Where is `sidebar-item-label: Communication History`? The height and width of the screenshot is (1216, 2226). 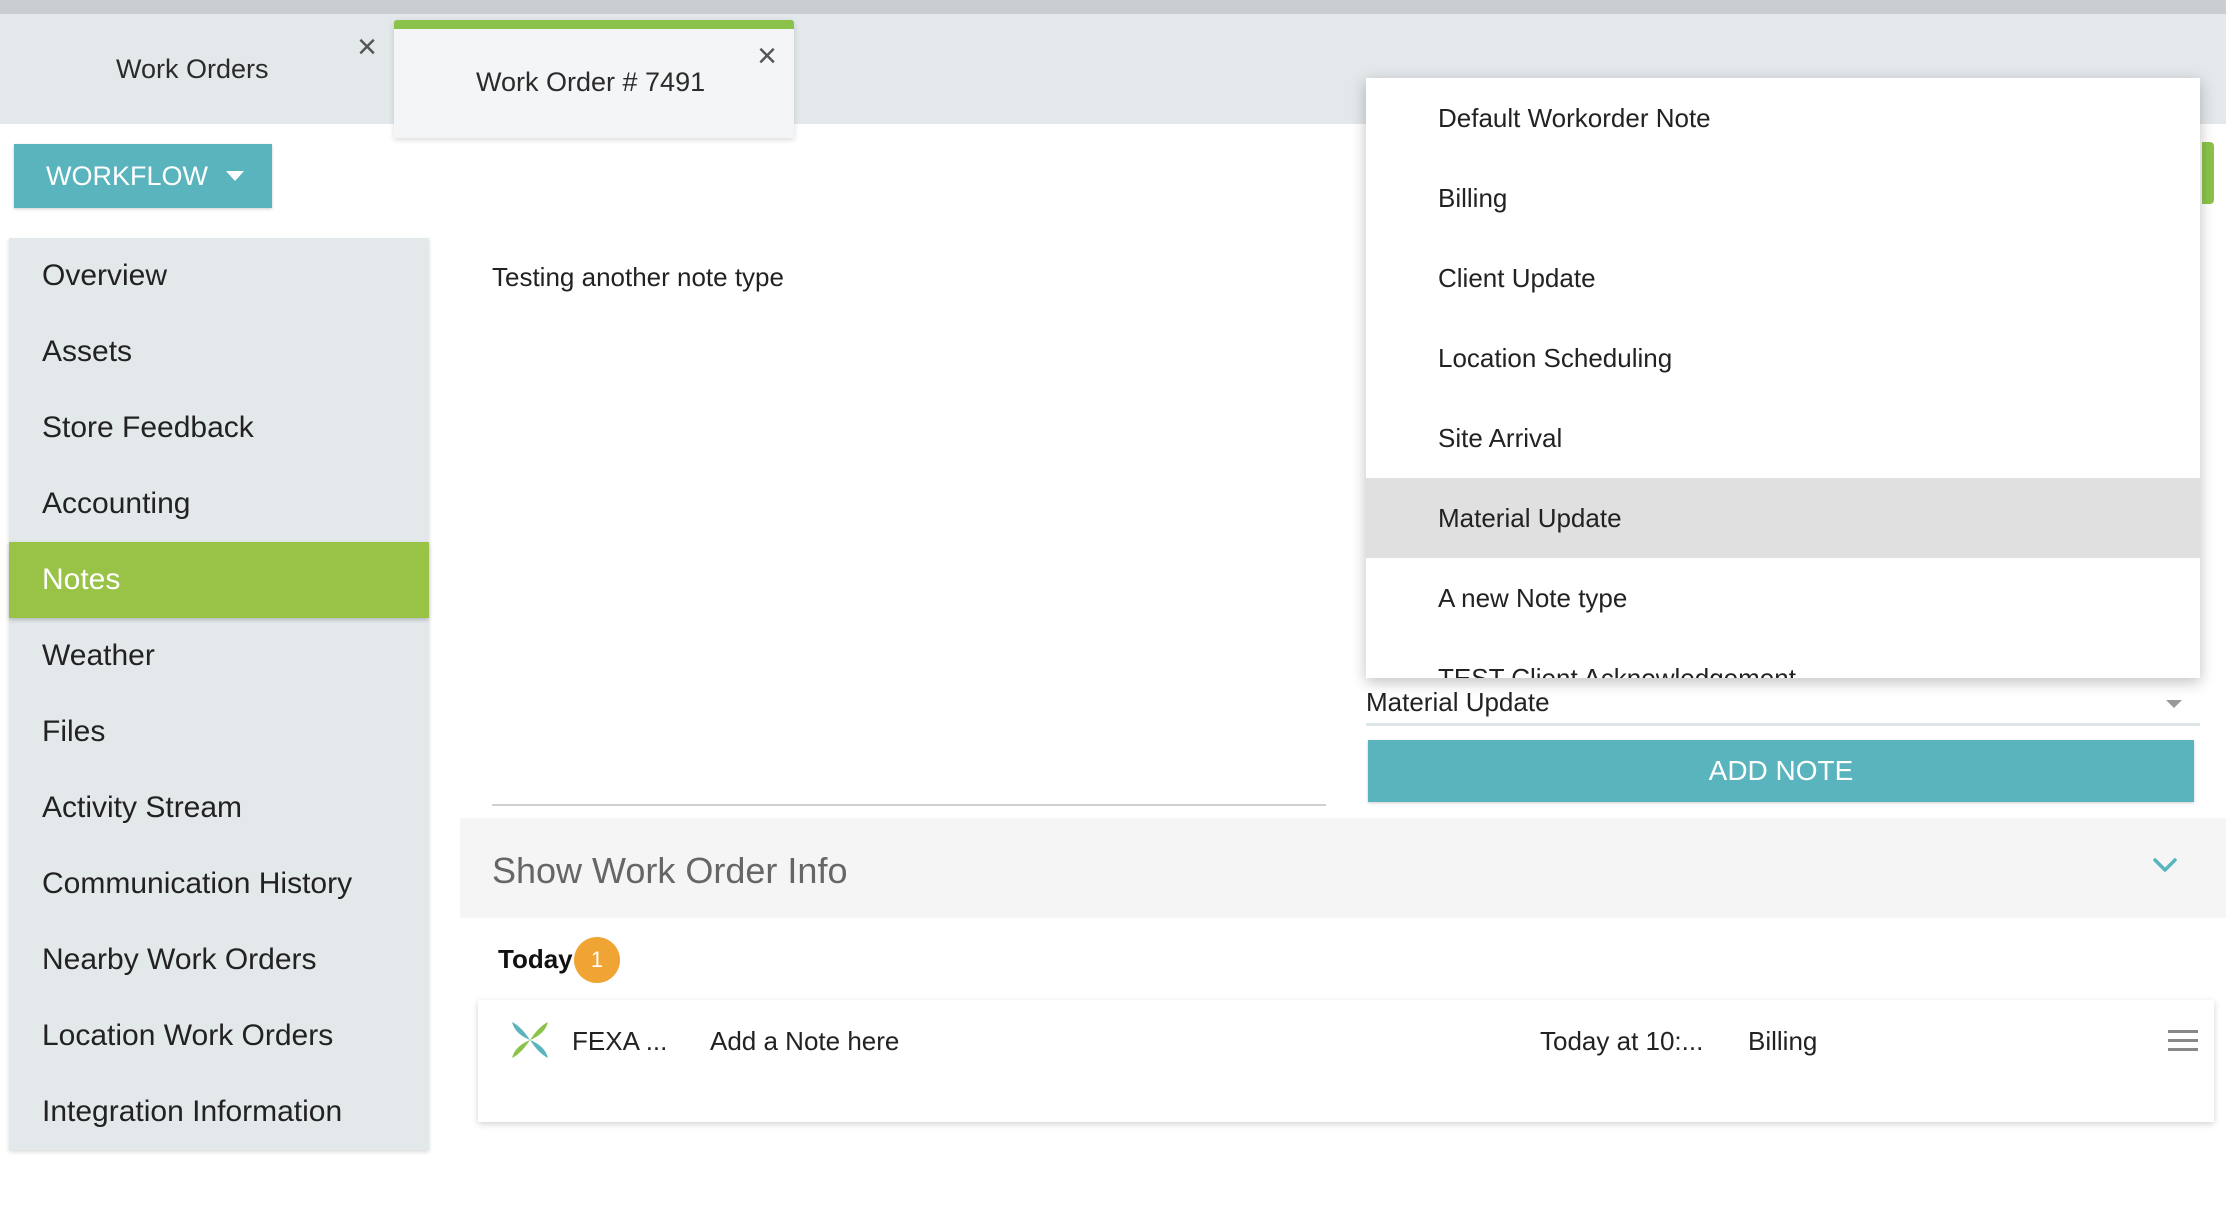
sidebar-item-label: Communication History is located at coordinates (197, 883).